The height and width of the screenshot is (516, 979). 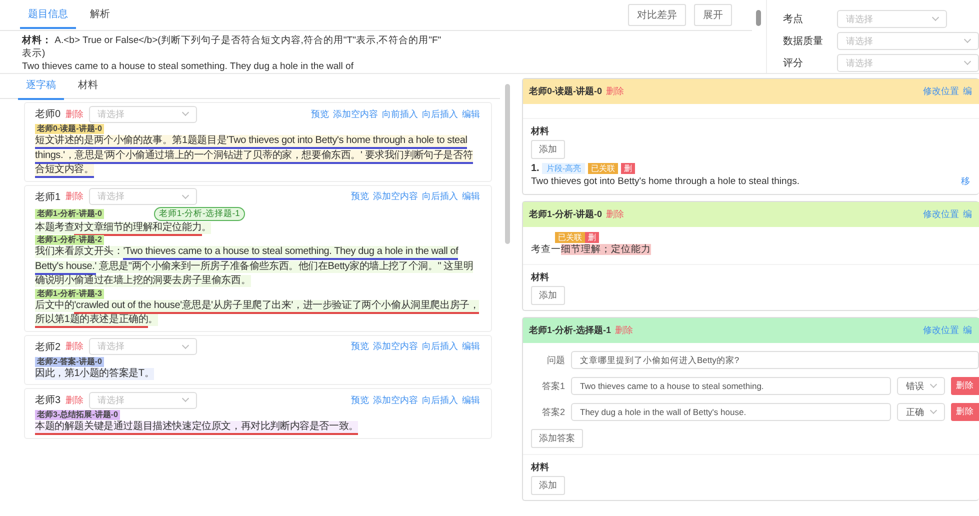 I want to click on block-title: 老师0-读题-讲题-0, so click(x=565, y=91).